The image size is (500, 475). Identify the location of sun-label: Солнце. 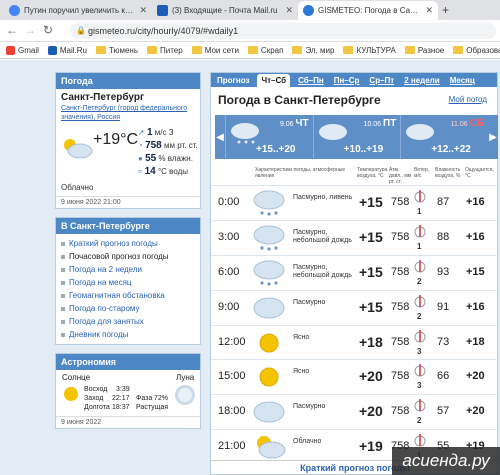
(76, 377).